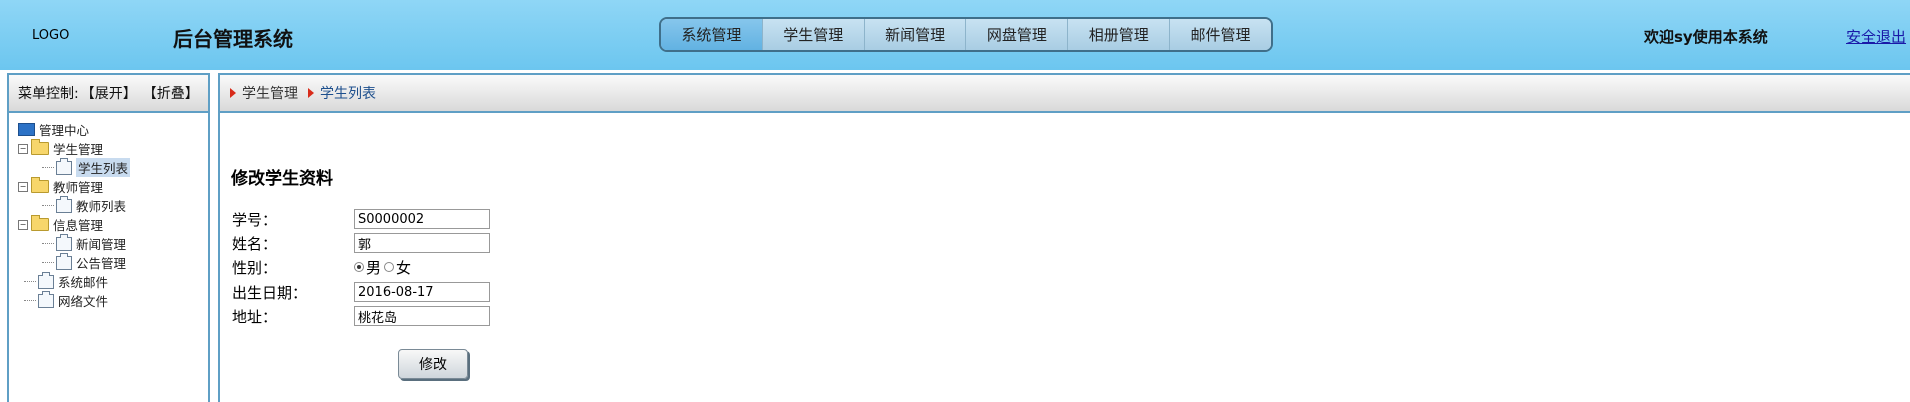 This screenshot has height=402, width=1910. Describe the element at coordinates (78, 149) in the screenshot. I see `tree-label: 学生管理` at that location.